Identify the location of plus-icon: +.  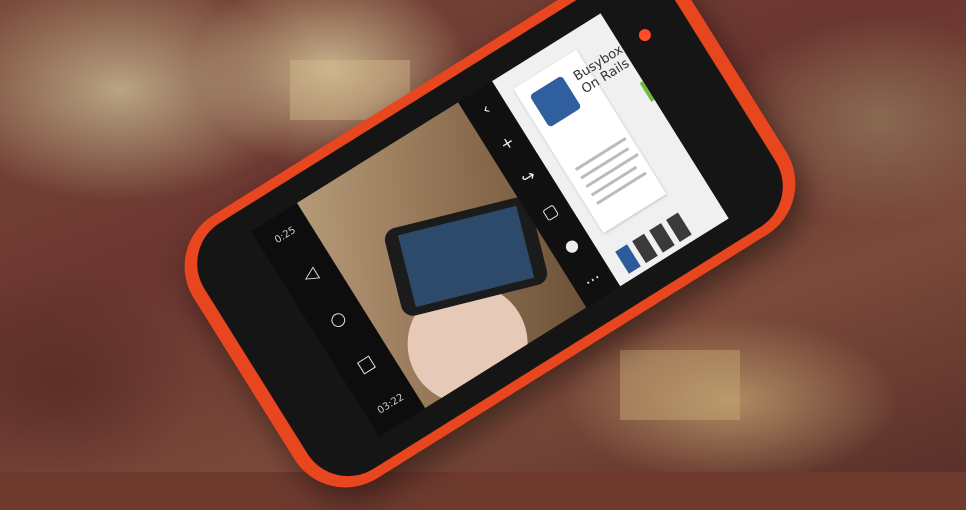
(506, 142).